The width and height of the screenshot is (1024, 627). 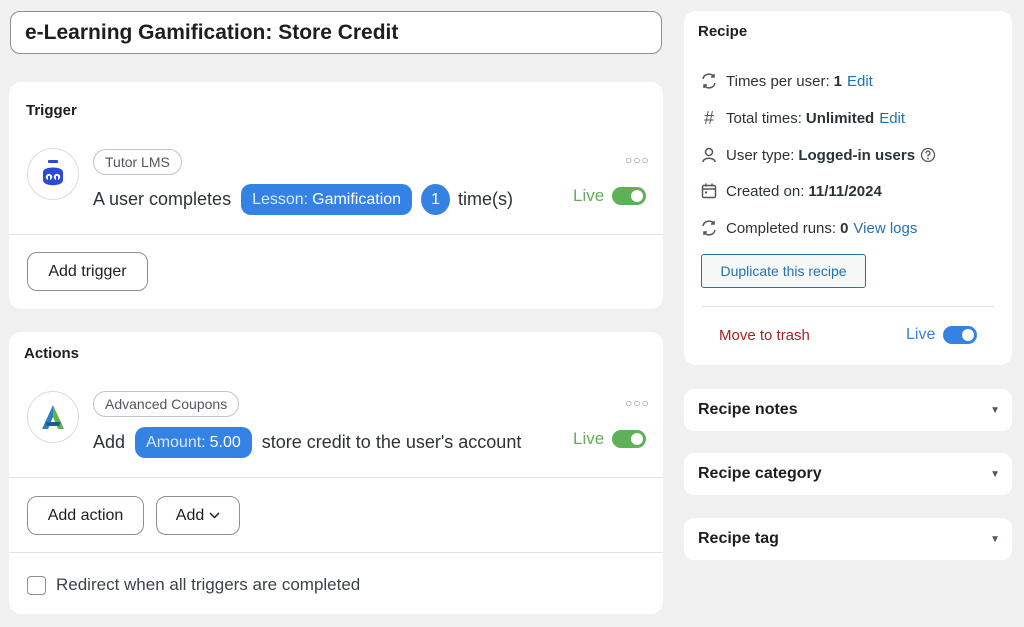 I want to click on total-times-row: # Total times: Unlimited Edit, so click(x=802, y=117).